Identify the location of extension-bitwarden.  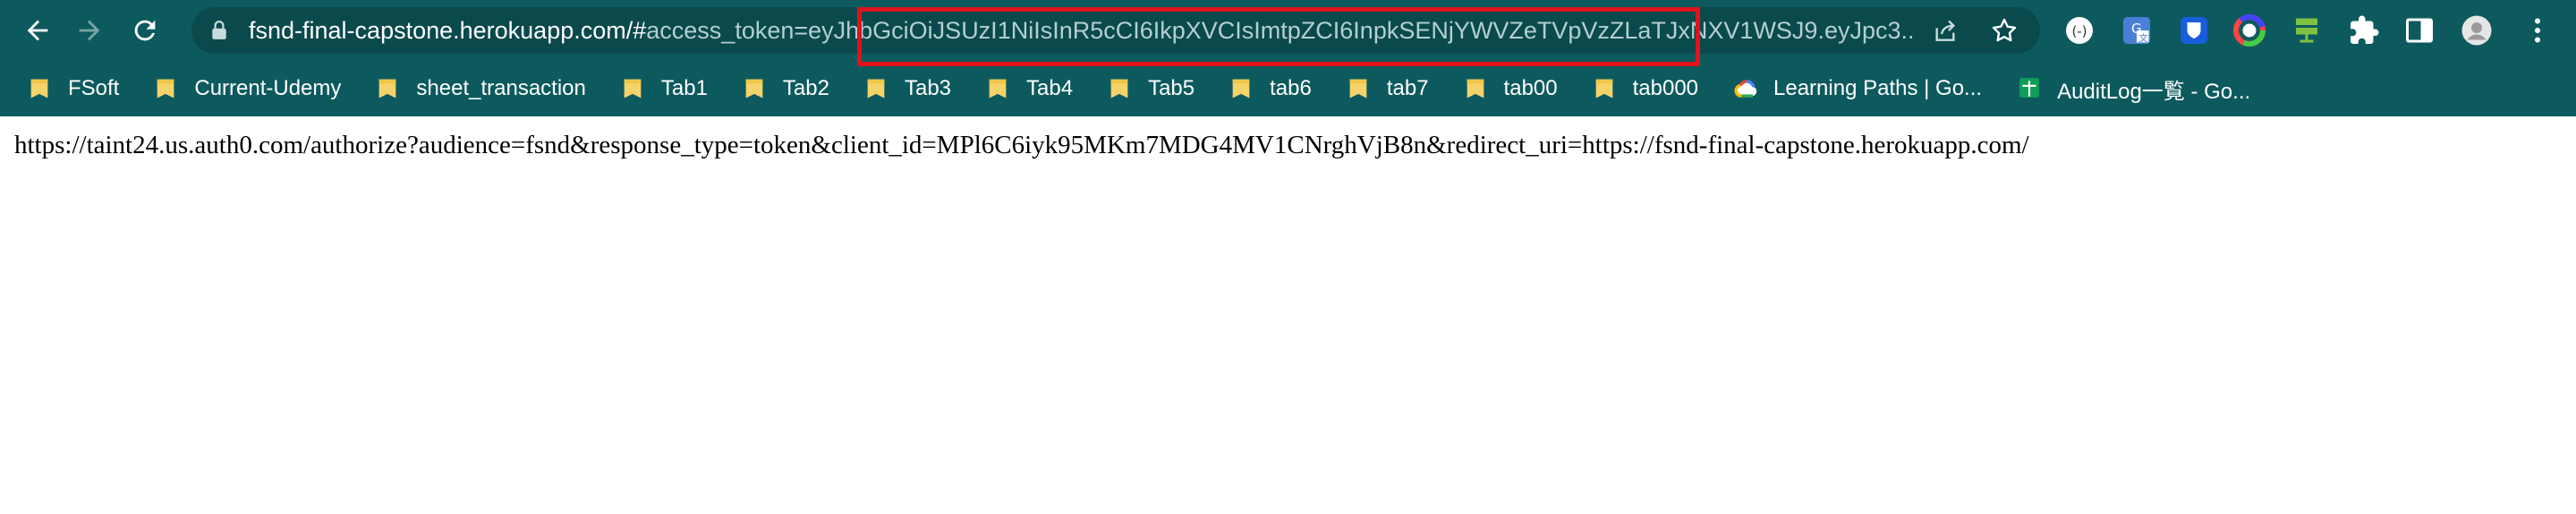
(2194, 30).